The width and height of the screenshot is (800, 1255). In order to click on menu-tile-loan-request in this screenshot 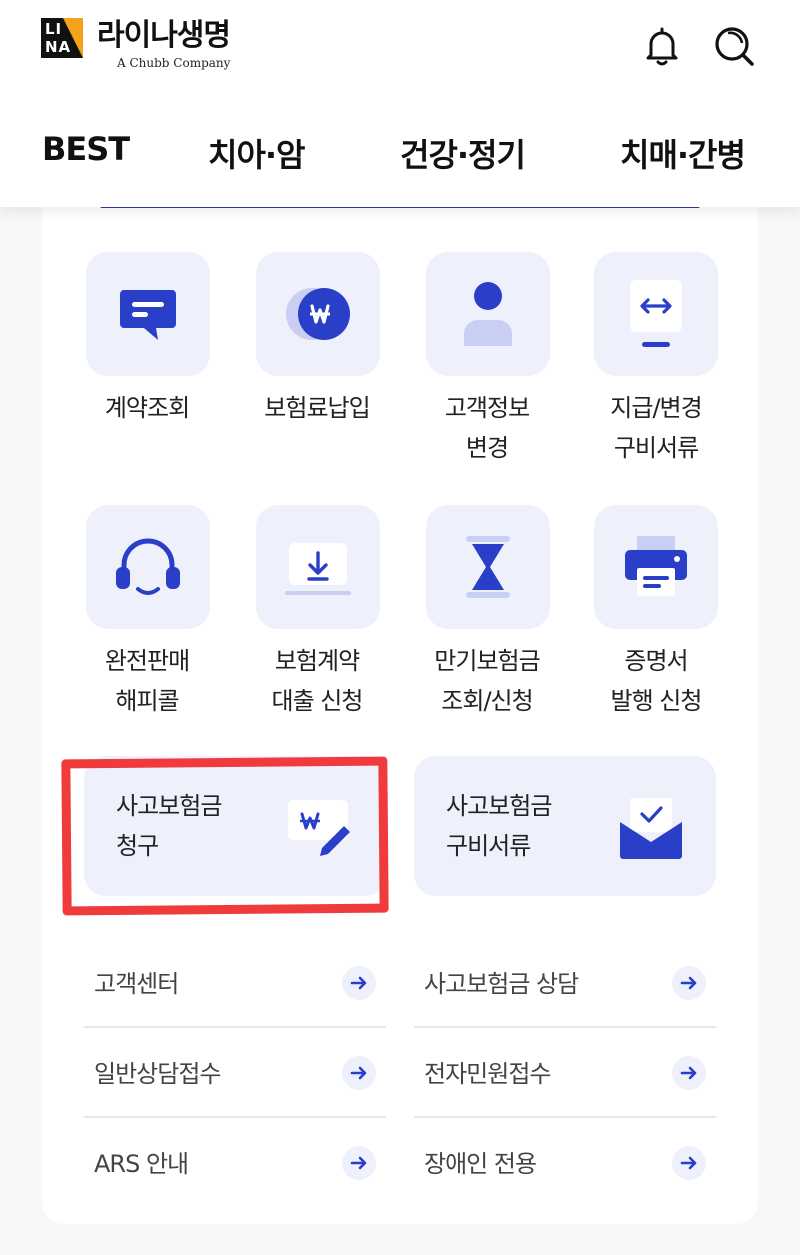, I will do `click(318, 567)`.